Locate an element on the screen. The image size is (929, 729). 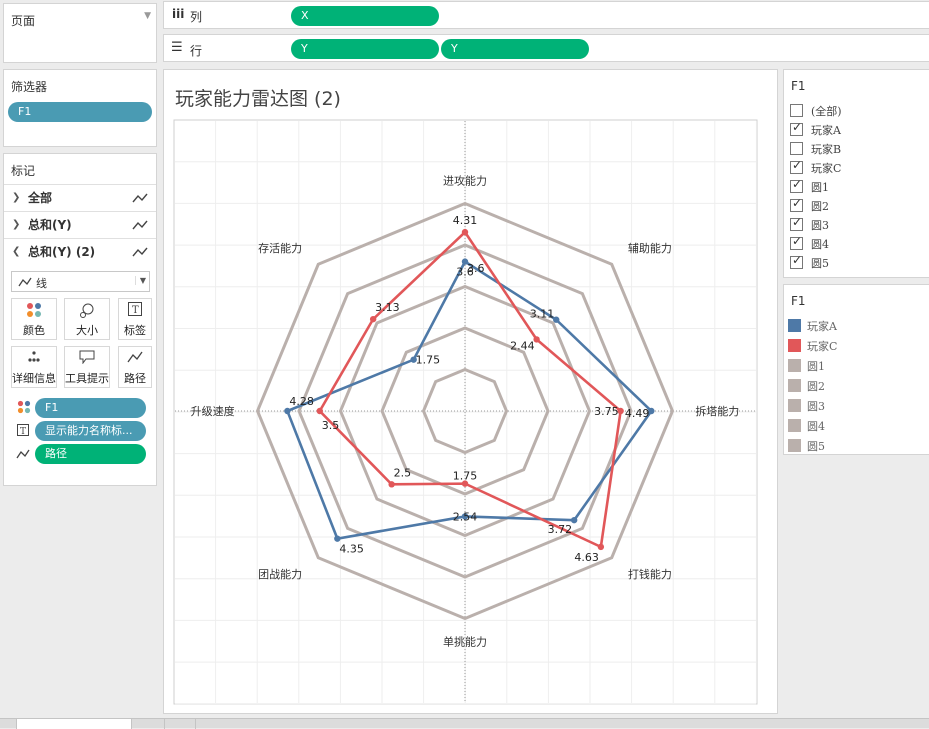
filter-item-label: 圆2 is located at coordinates (820, 206).